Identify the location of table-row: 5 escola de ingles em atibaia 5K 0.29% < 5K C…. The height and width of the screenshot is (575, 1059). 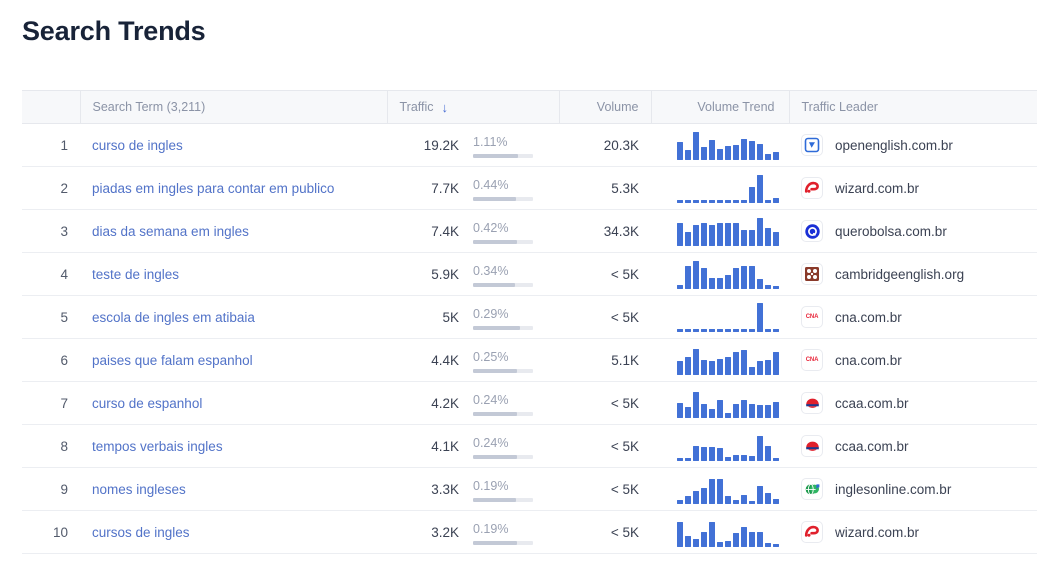
(529, 317).